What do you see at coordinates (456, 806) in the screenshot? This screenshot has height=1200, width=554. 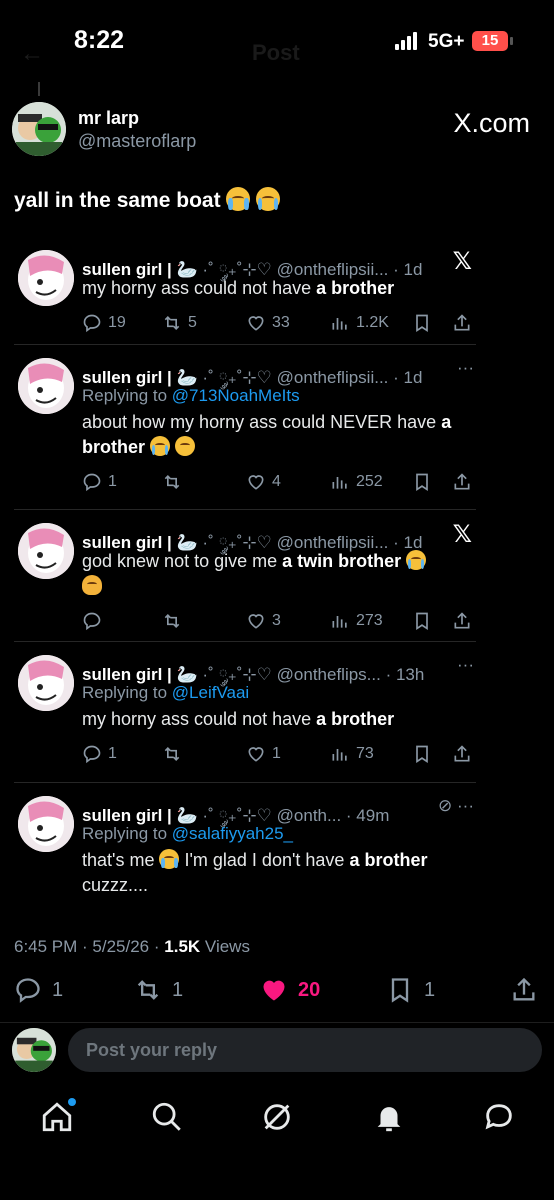 I see `grok-and-more-icon: ⊘ ···` at bounding box center [456, 806].